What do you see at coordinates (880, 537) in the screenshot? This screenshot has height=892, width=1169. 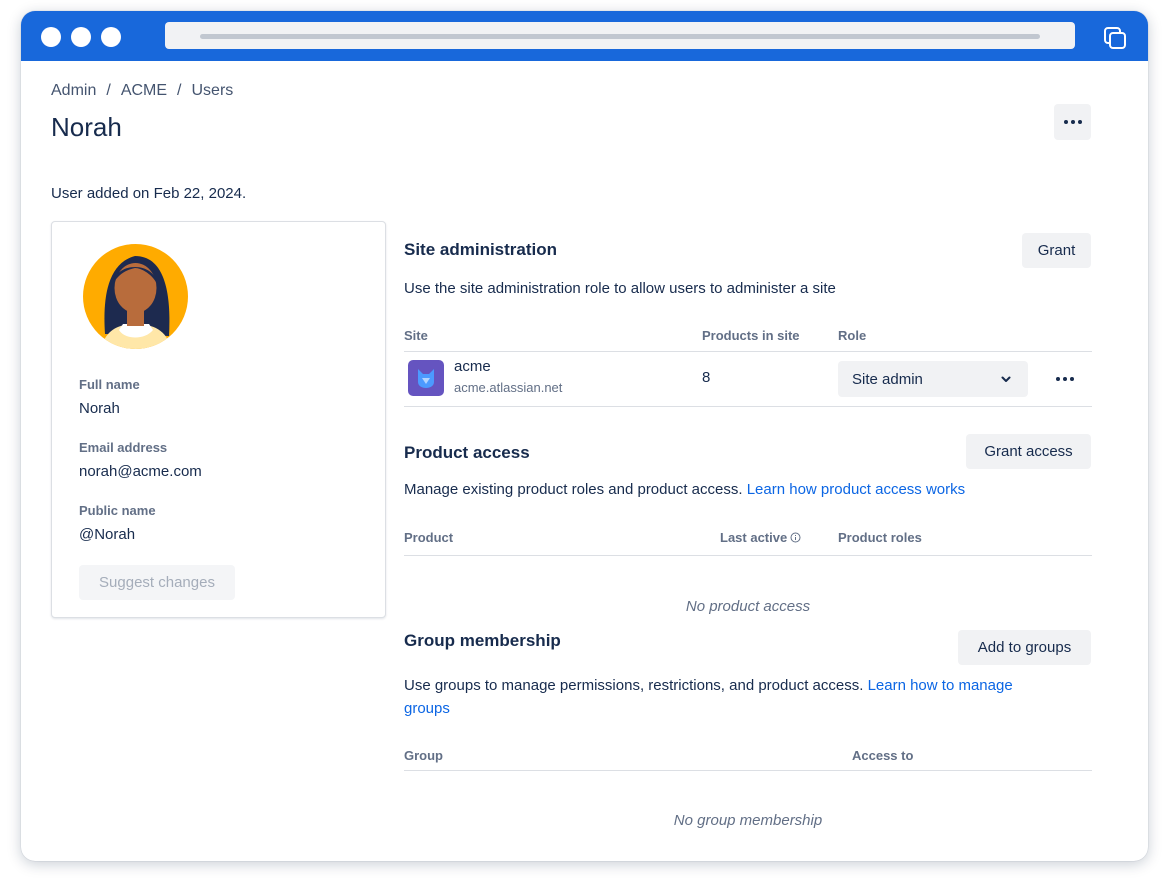 I see `product-roles-column-header: Product roles` at bounding box center [880, 537].